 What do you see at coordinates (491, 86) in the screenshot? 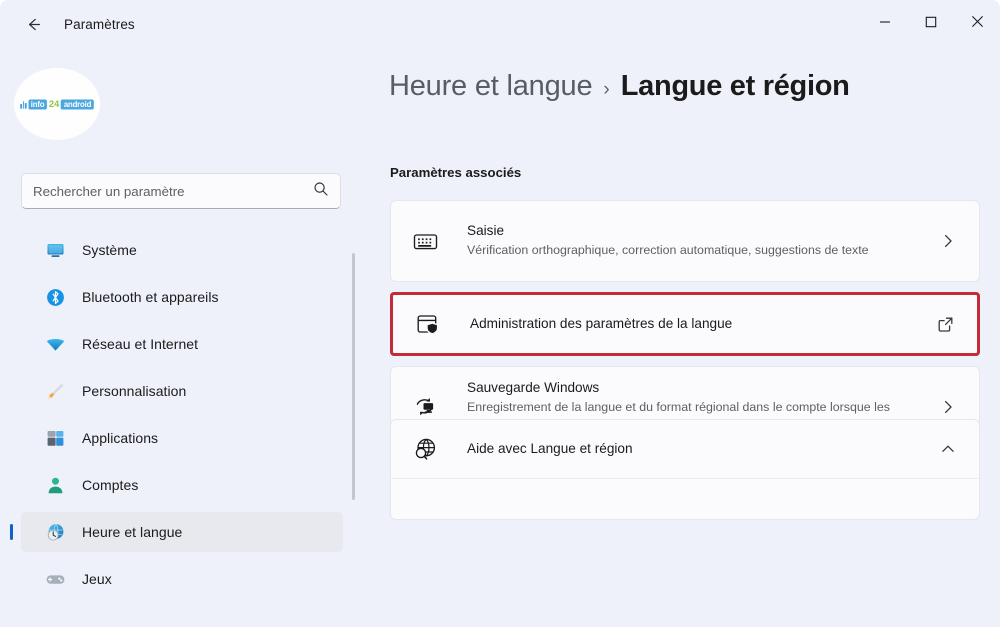
I see `breadcrumb-parent-link: Heure et langue` at bounding box center [491, 86].